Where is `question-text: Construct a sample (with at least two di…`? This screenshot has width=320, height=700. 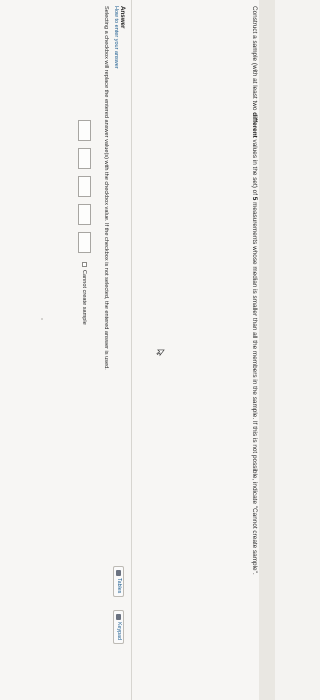 question-text: Construct a sample (with at least two di… is located at coordinates (254, 290).